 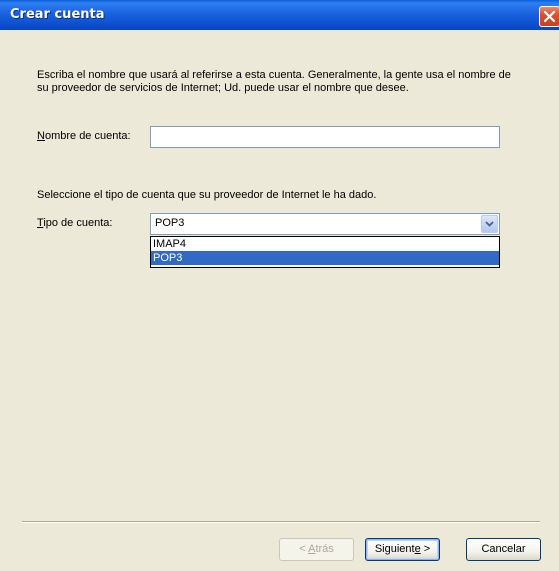 I want to click on account-name-input, so click(x=325, y=137).